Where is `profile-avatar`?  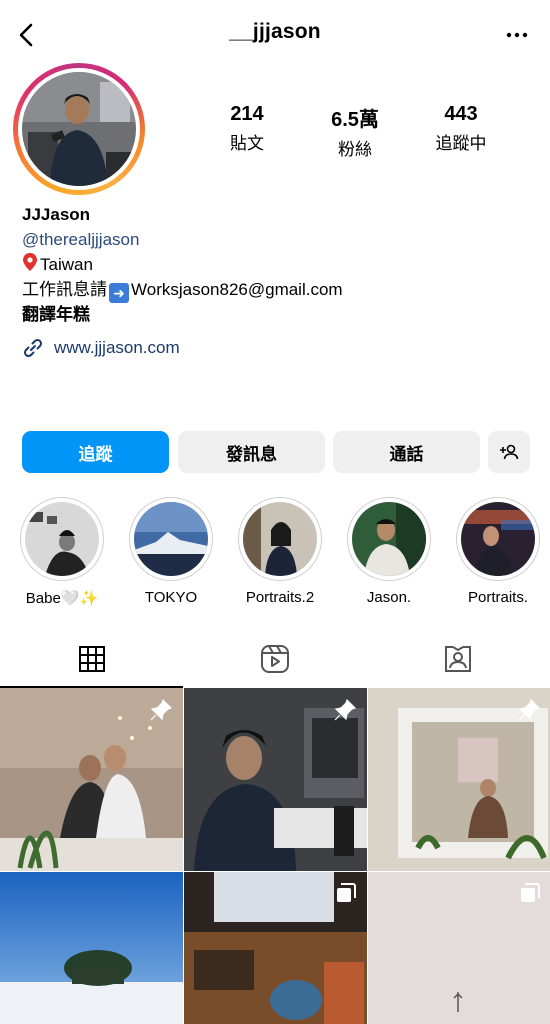 profile-avatar is located at coordinates (79, 129).